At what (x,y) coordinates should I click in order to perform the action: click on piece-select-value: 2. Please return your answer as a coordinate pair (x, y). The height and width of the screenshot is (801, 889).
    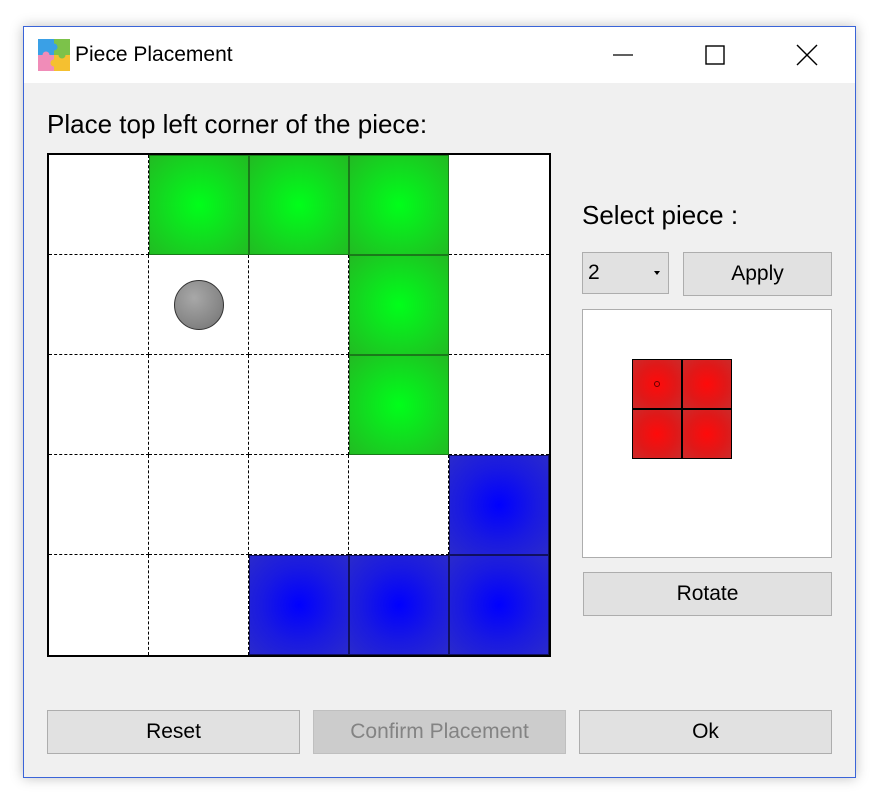
    Looking at the image, I should click on (594, 272).